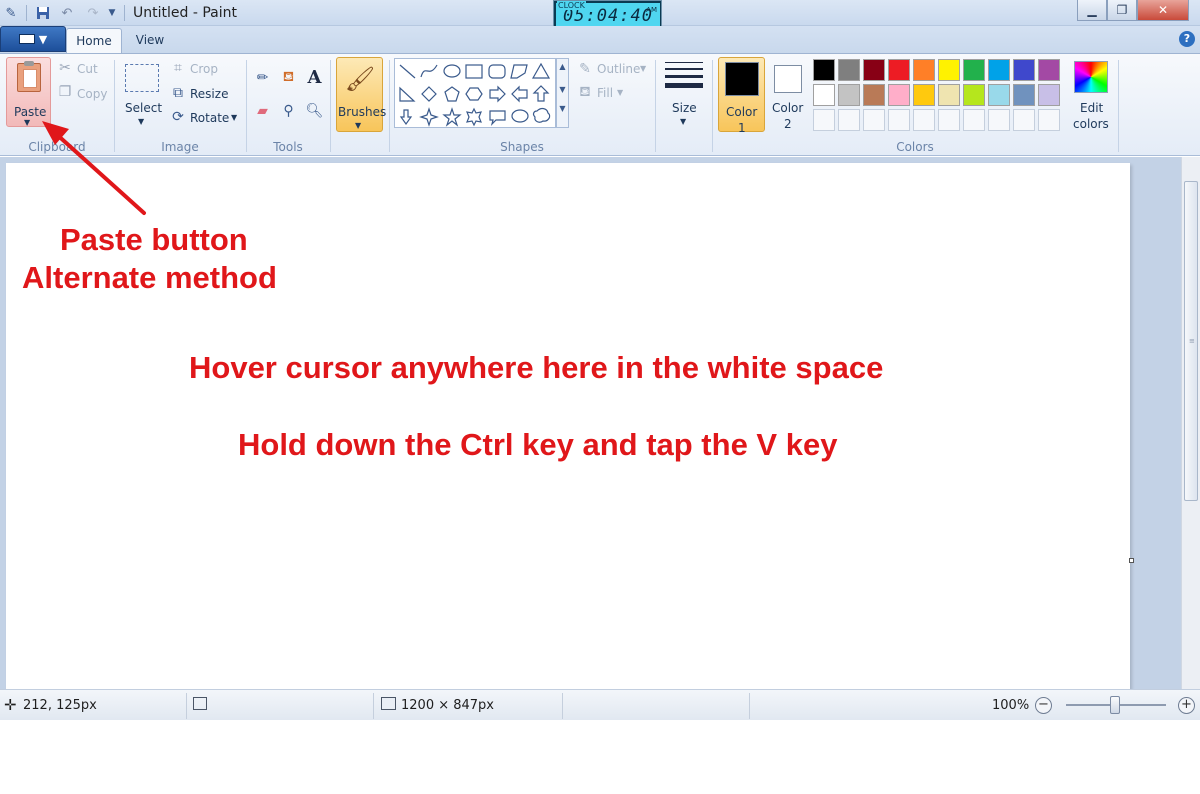 This screenshot has height=794, width=1200. What do you see at coordinates (60, 705) in the screenshot?
I see `cursor-position: 212, 125px` at bounding box center [60, 705].